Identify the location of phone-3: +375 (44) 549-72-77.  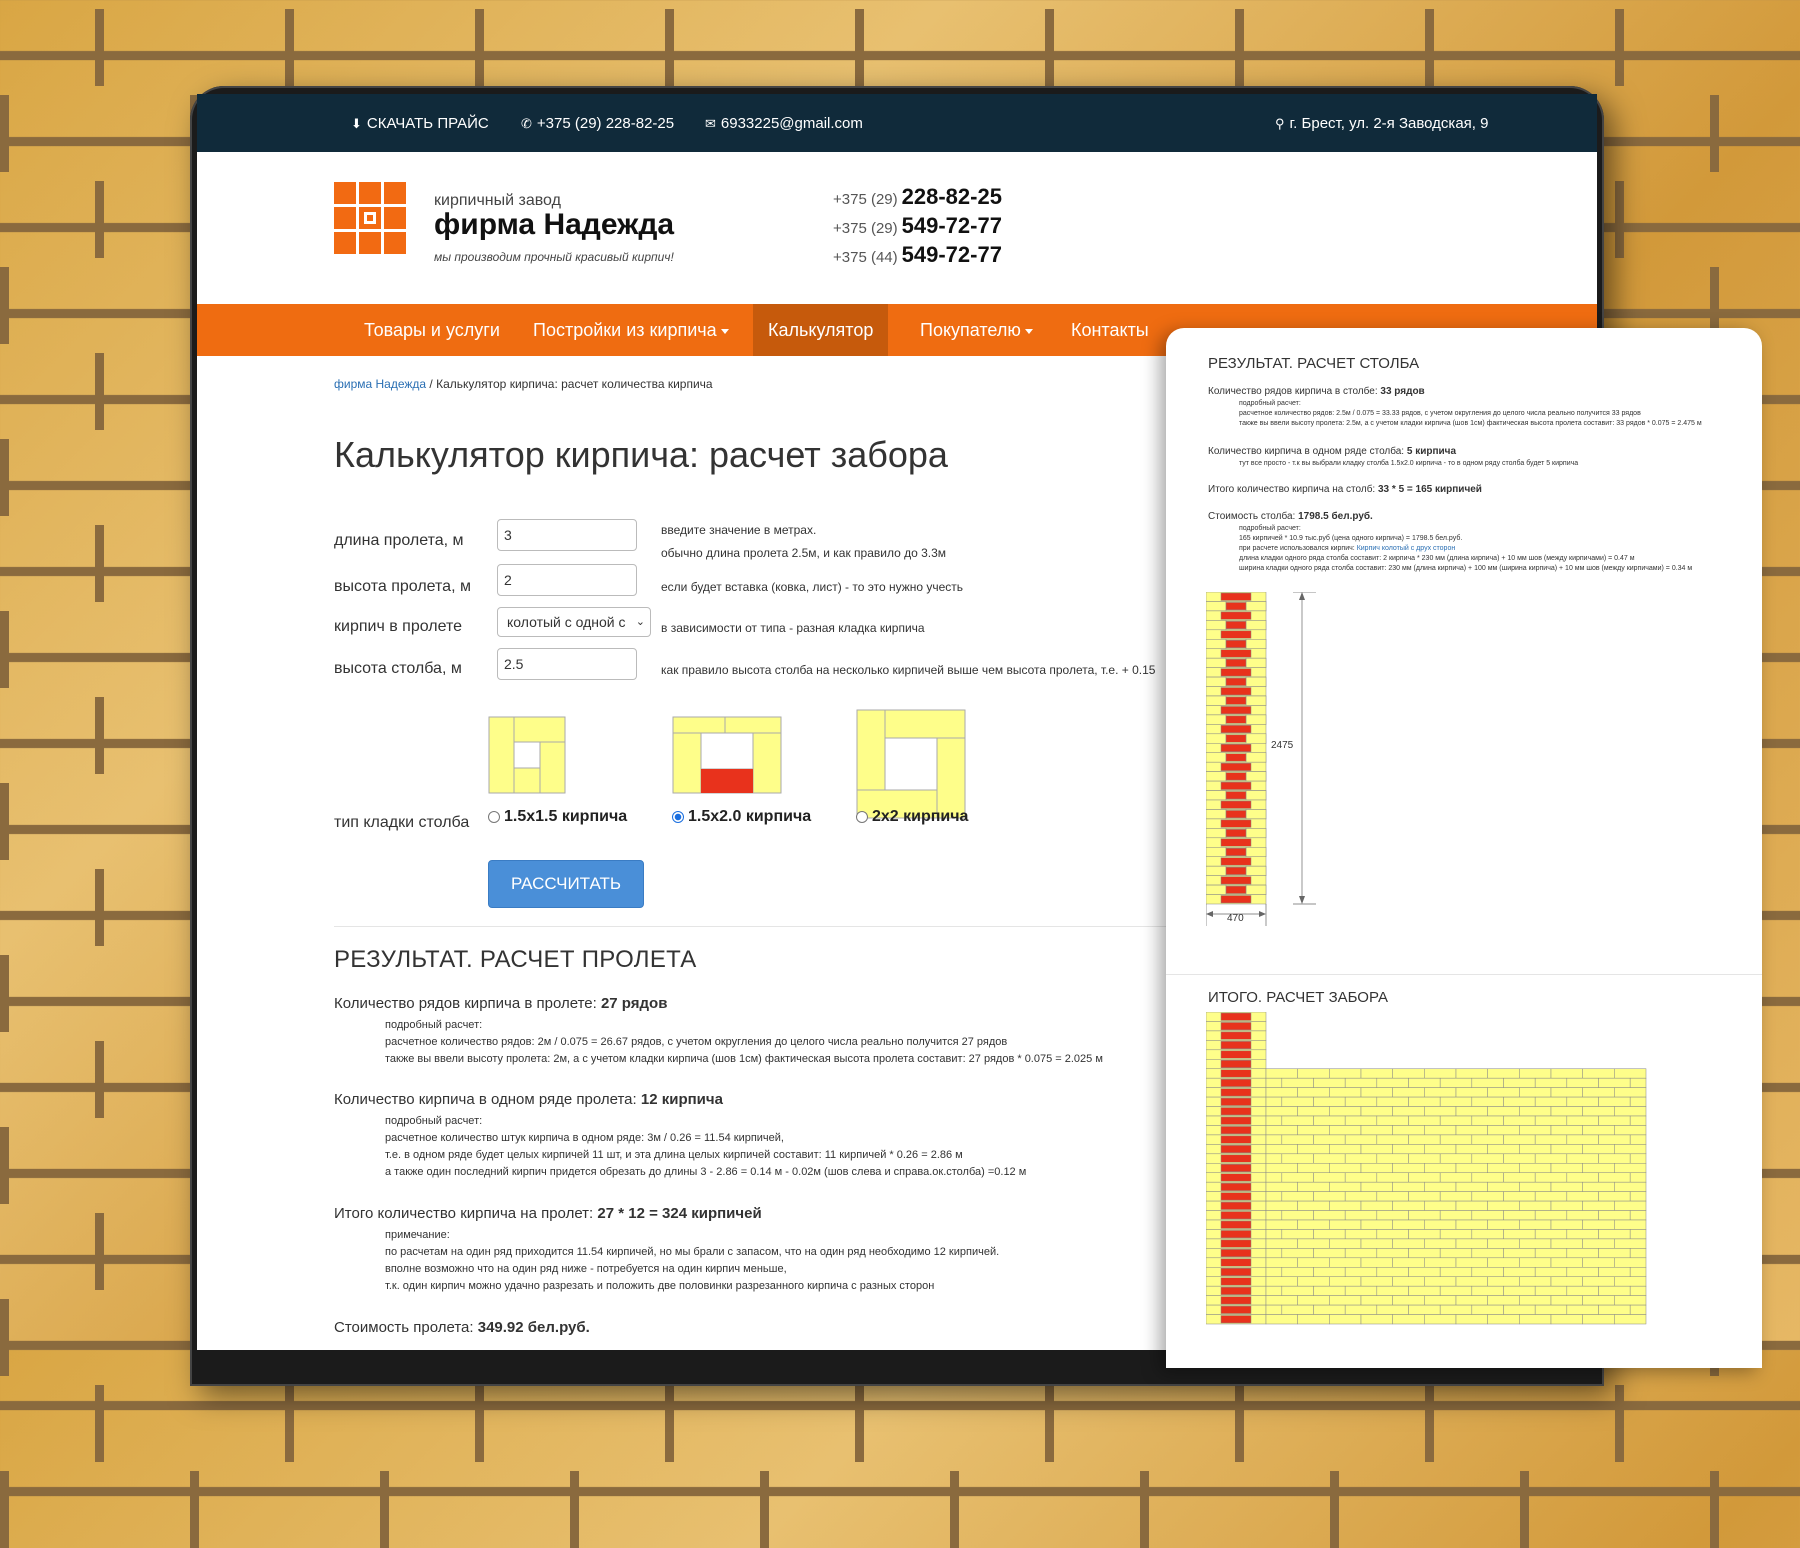
(917, 256).